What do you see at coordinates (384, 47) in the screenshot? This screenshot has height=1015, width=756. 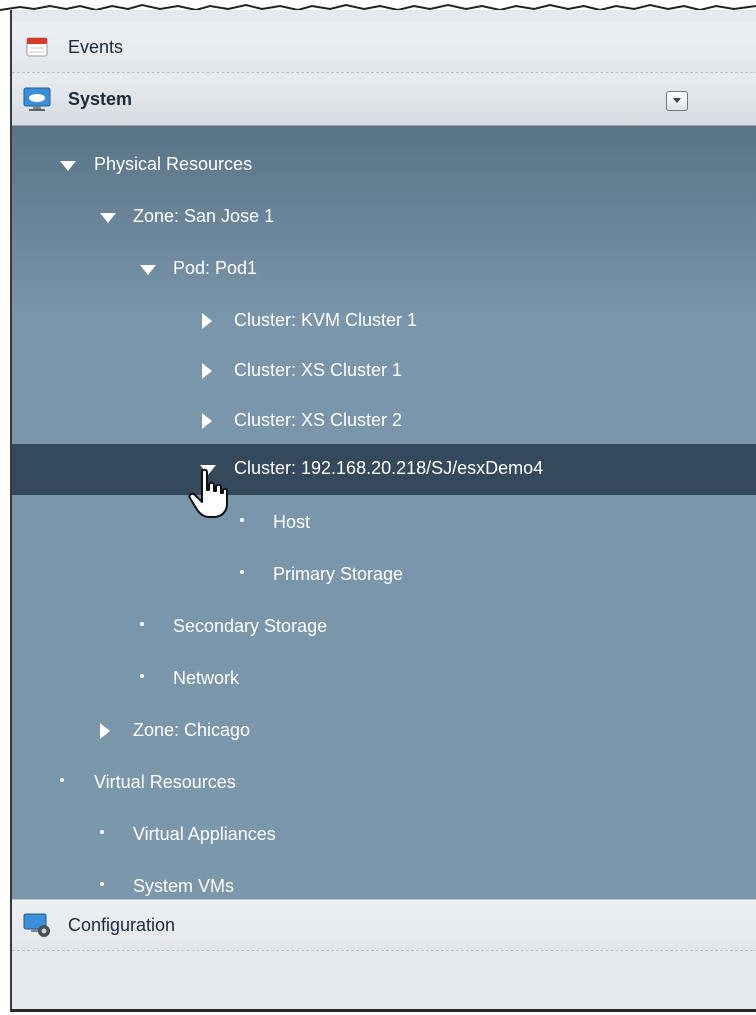 I see `nav-events: Events` at bounding box center [384, 47].